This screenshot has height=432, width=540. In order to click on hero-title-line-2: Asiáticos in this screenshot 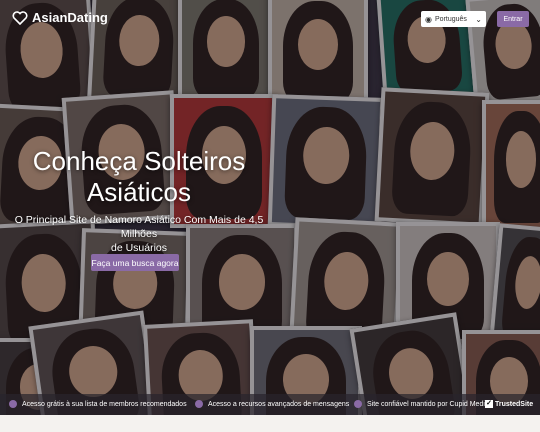, I will do `click(139, 192)`.